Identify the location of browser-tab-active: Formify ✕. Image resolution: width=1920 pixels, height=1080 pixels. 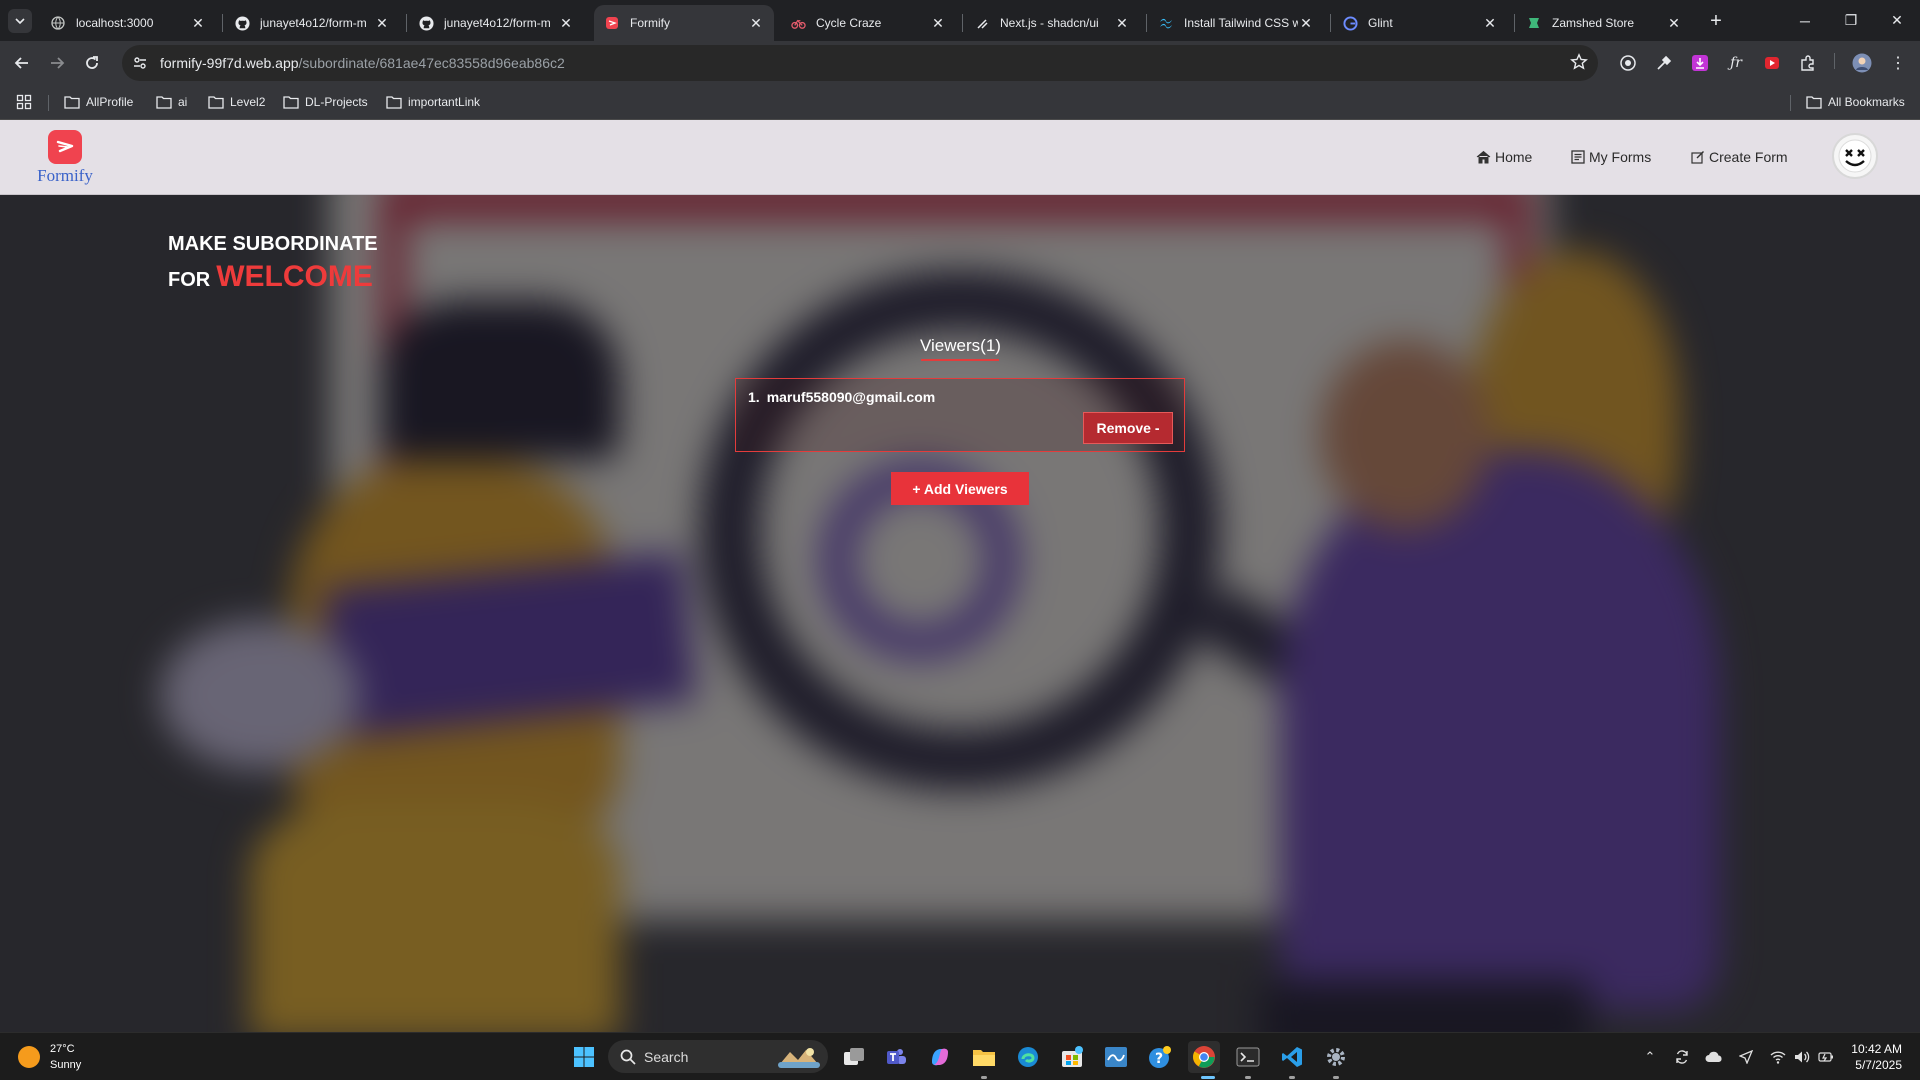
(684, 23).